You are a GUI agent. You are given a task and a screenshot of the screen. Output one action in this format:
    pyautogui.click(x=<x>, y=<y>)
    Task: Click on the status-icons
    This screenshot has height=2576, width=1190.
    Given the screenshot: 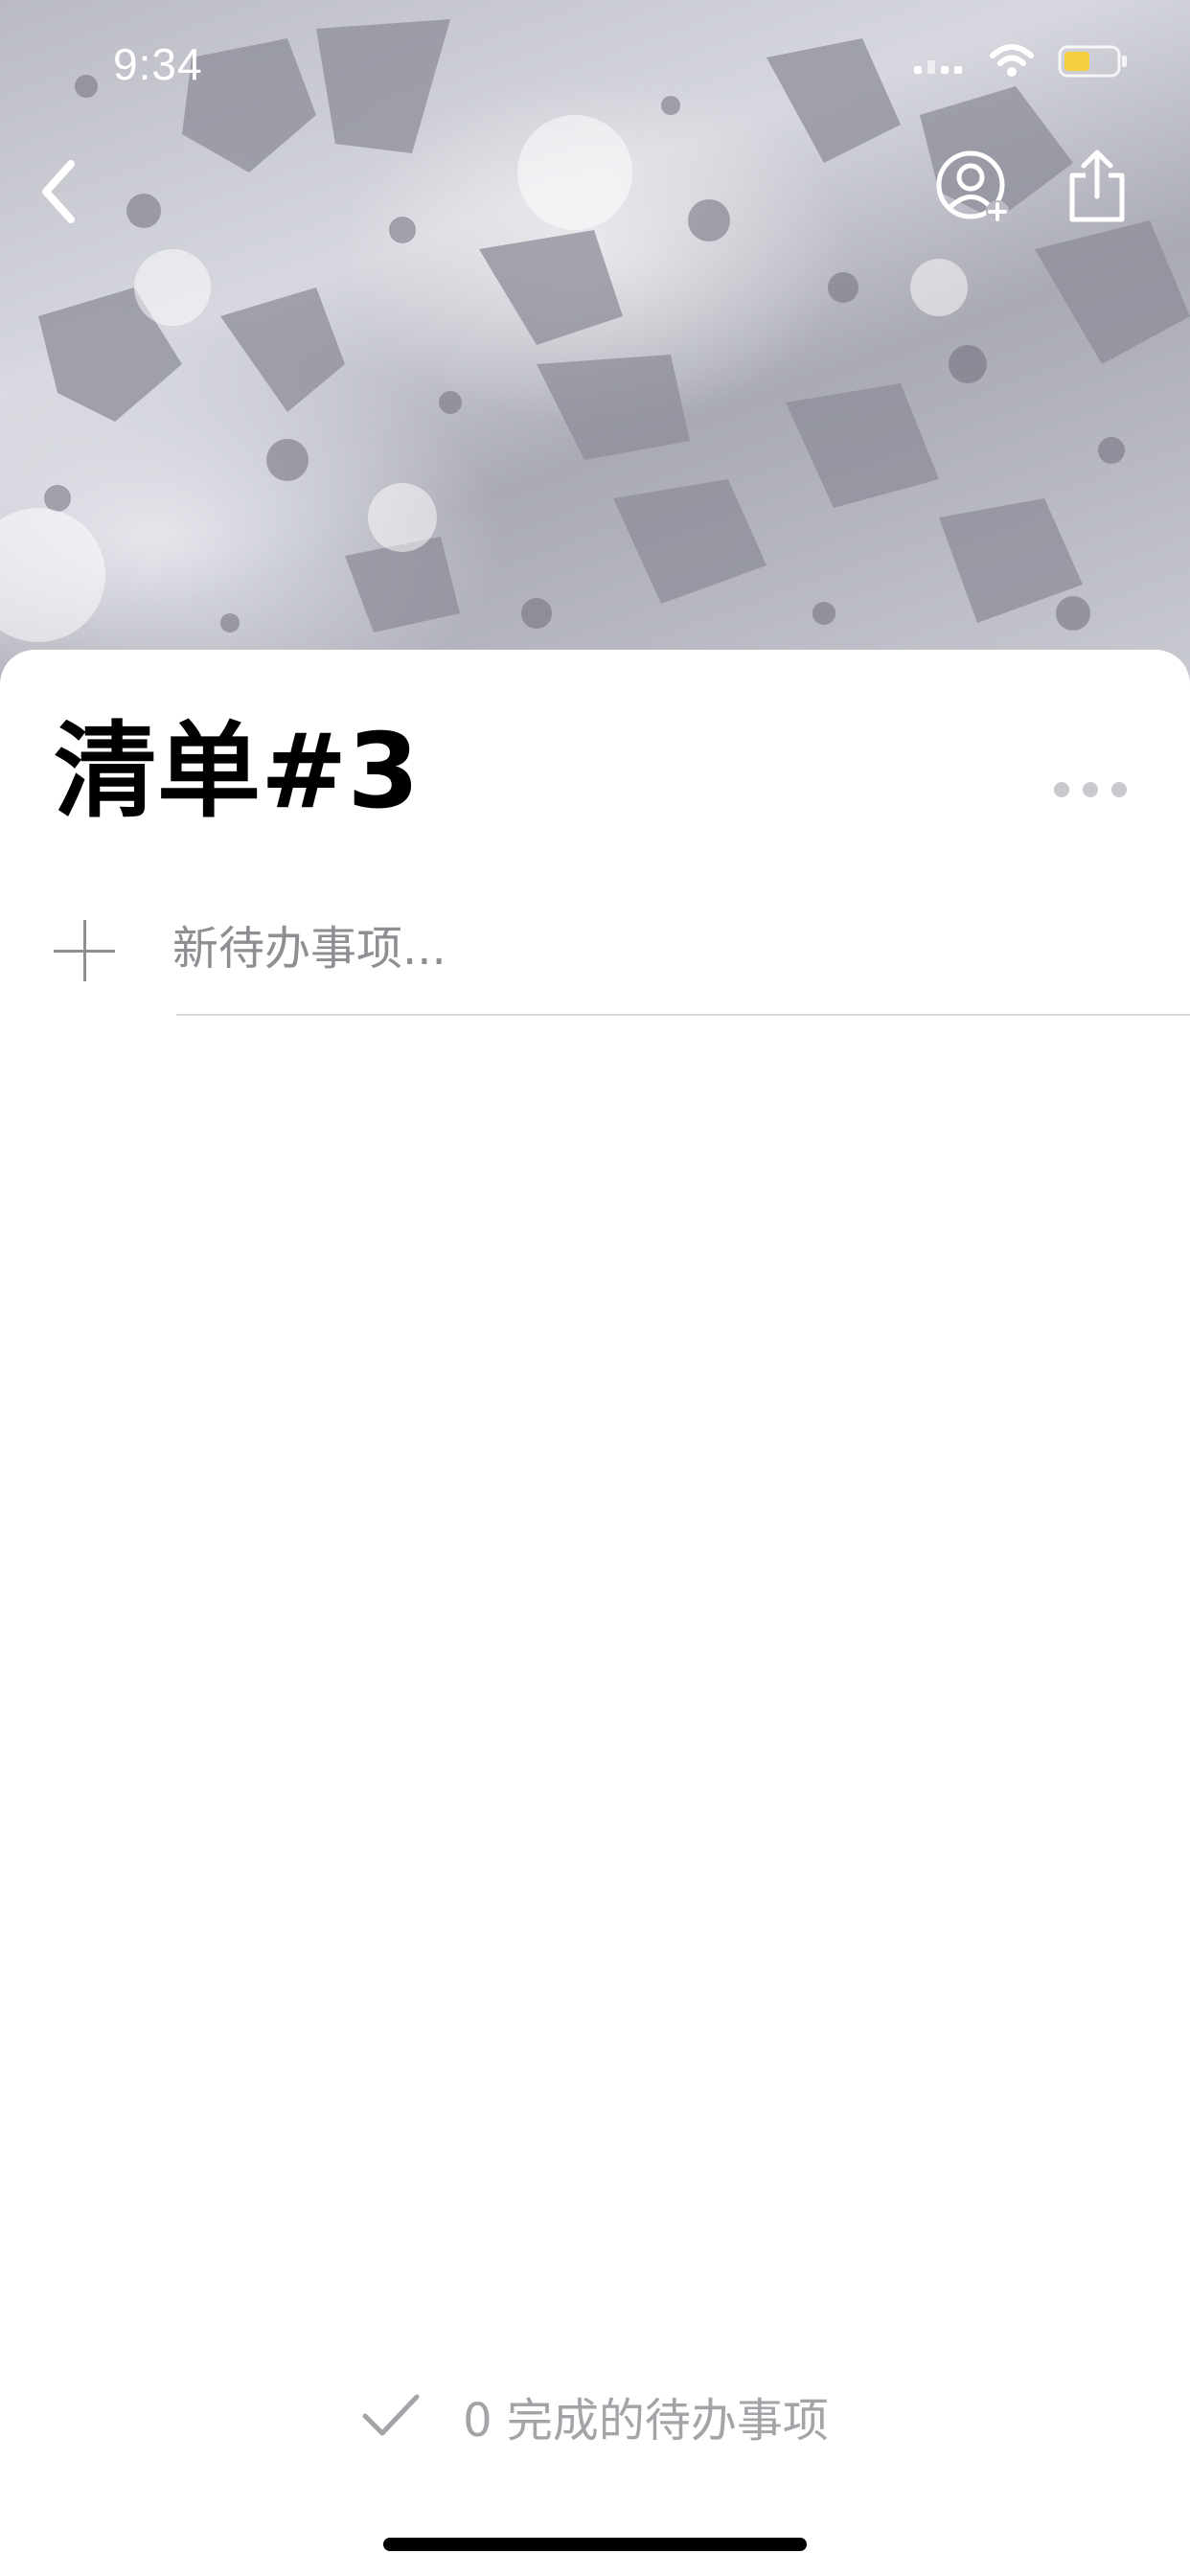 What is the action you would take?
    pyautogui.click(x=1021, y=62)
    